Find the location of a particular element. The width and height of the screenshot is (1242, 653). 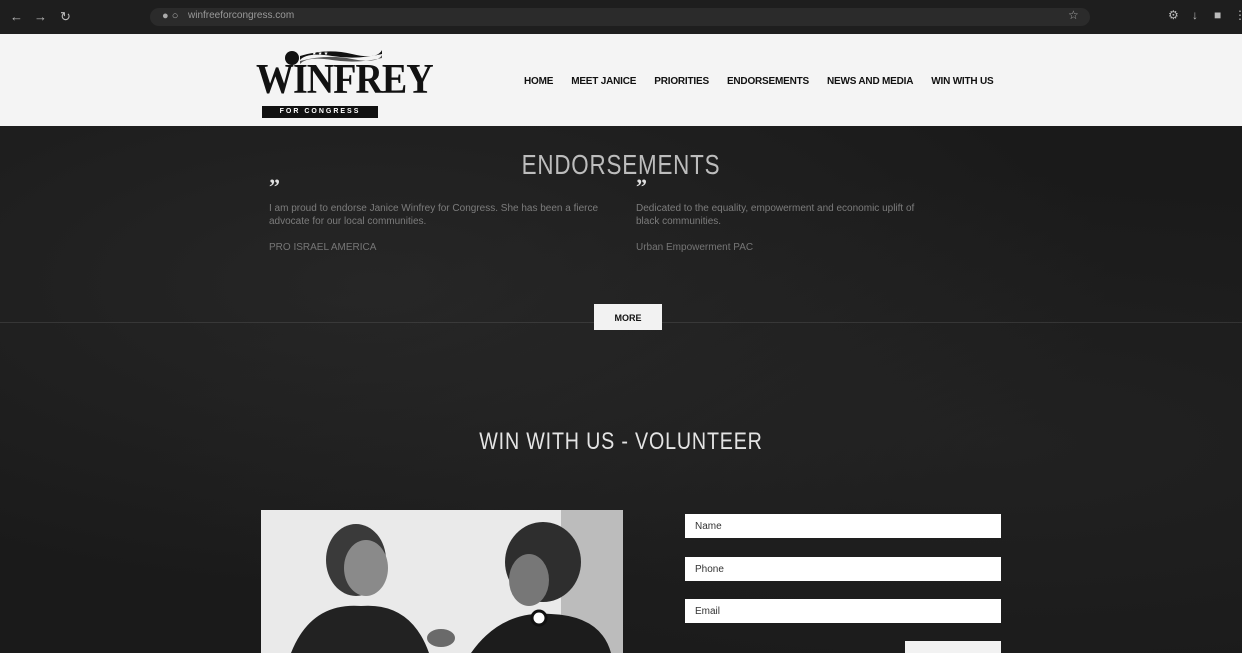

nav-endorsements: ENDORSEMENTS is located at coordinates (768, 81).